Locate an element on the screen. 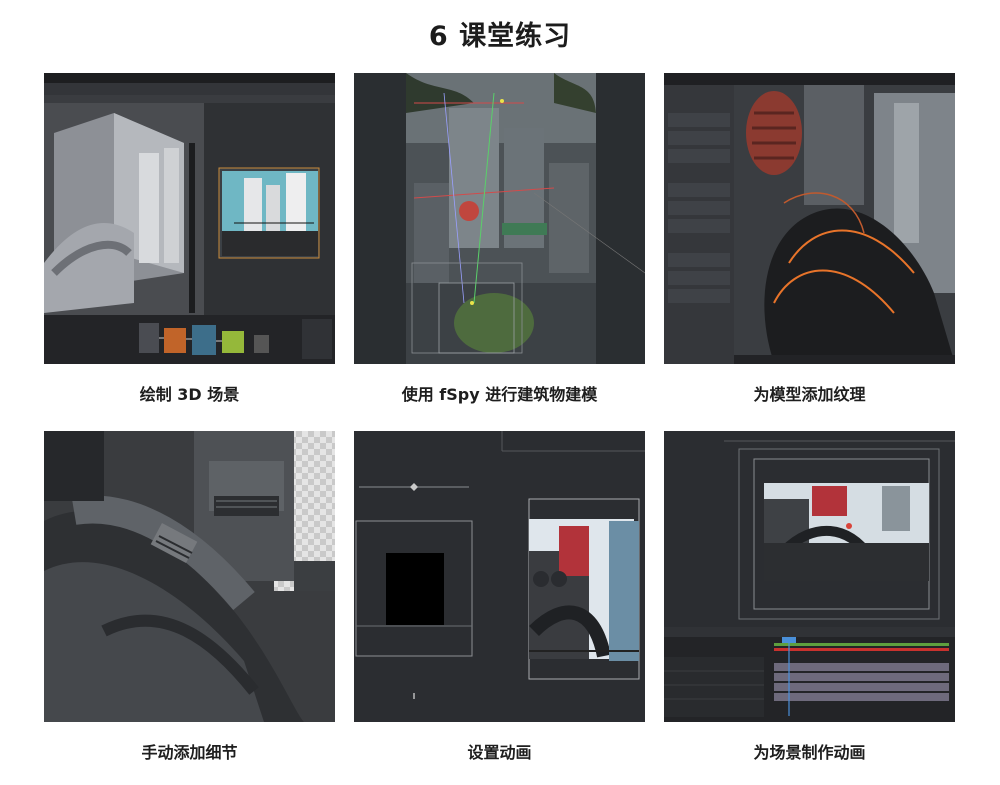 The width and height of the screenshot is (1000, 785). exercise-caption-3: 为模型添加纹理 is located at coordinates (809, 394).